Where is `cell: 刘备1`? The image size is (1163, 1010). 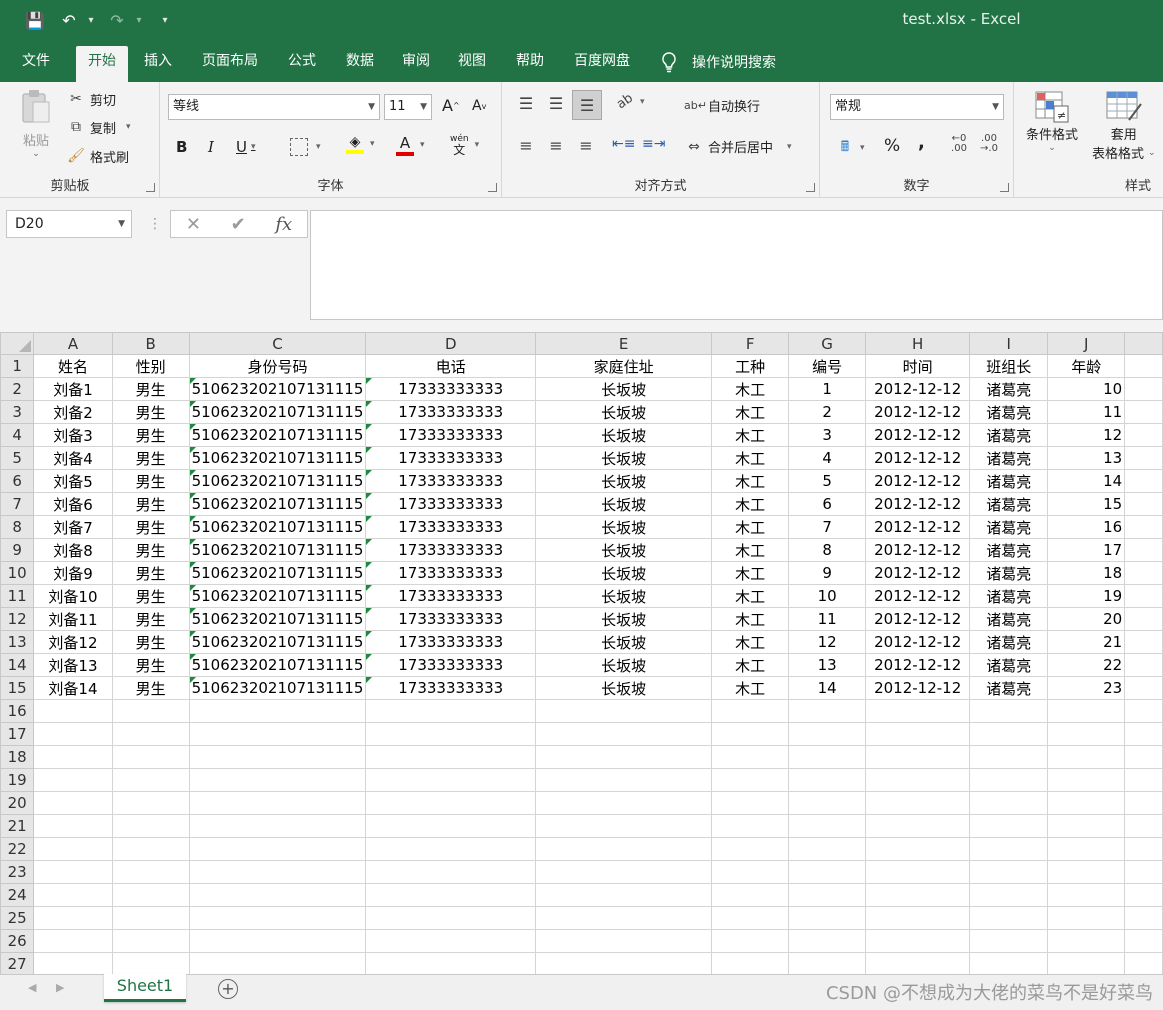 cell: 刘备1 is located at coordinates (73, 389).